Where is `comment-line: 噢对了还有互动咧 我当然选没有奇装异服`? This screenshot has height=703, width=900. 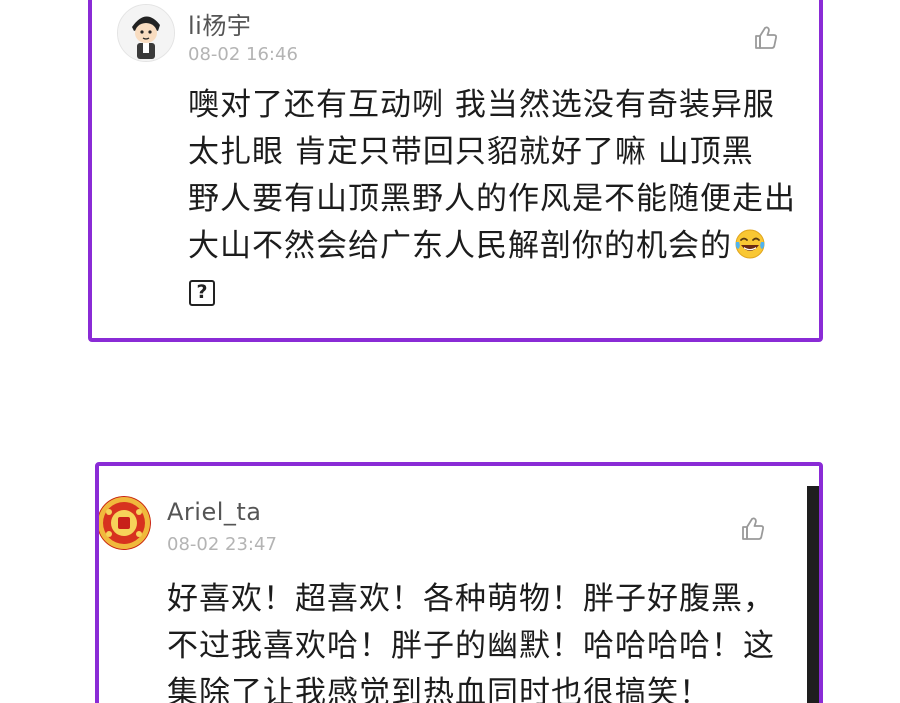
comment-line: 噢对了还有互动咧 我当然选没有奇装异服 is located at coordinates (481, 105).